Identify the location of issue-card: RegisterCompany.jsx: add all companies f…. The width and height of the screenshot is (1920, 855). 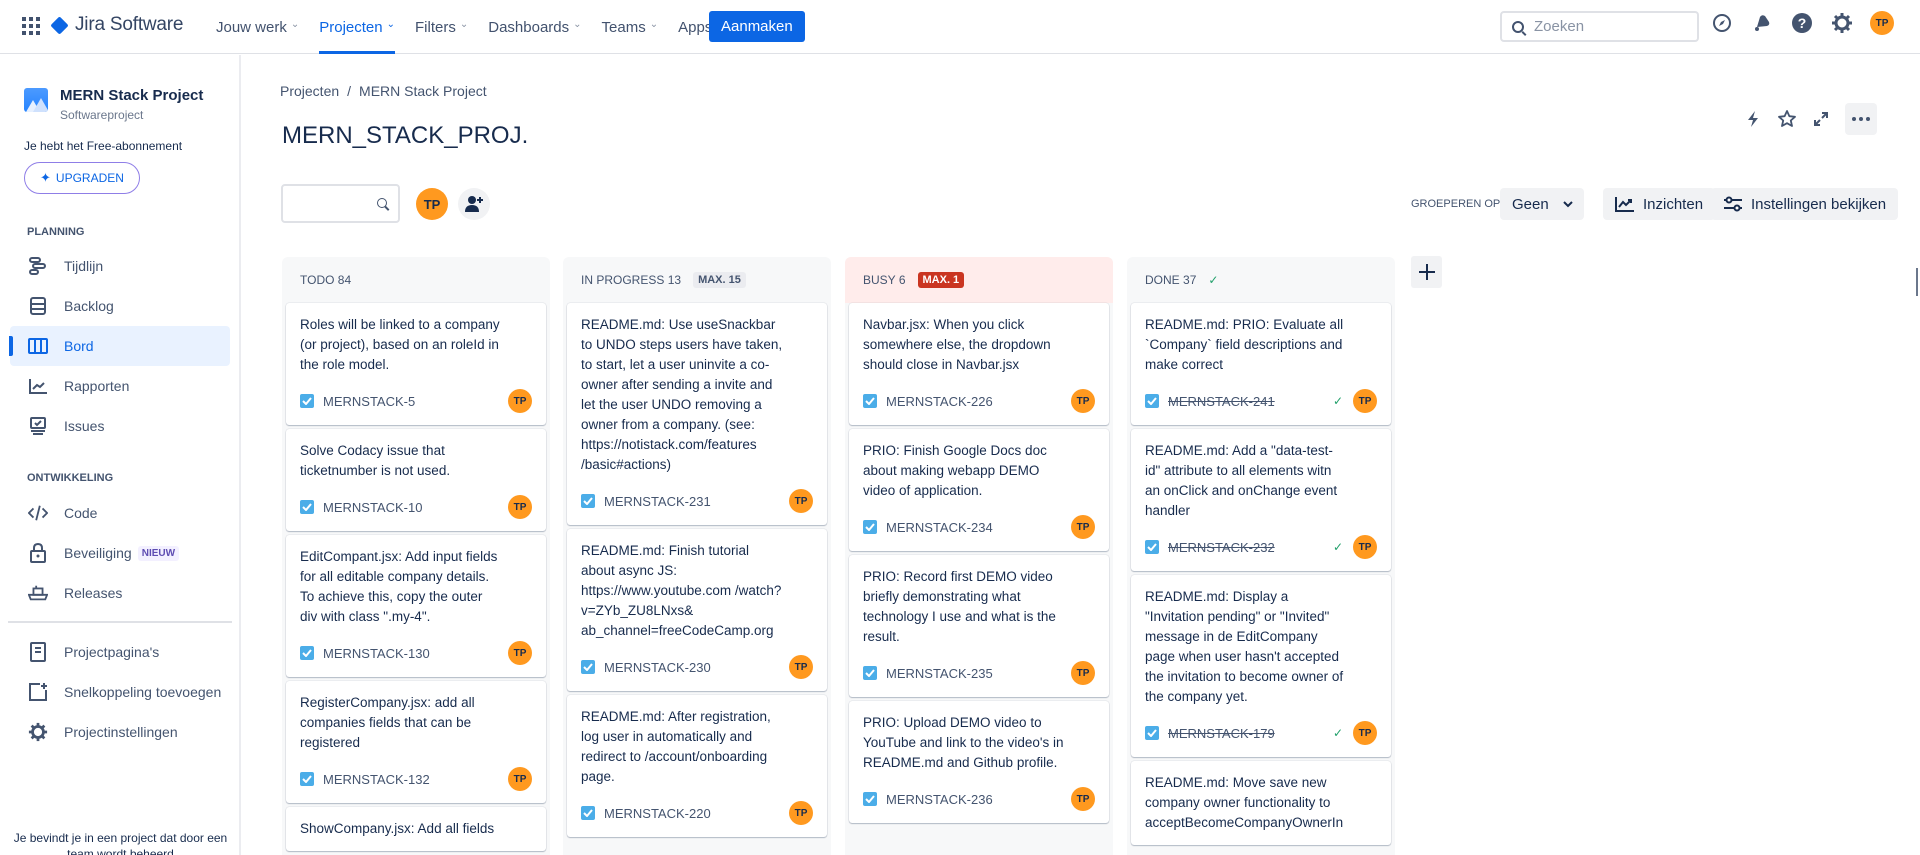
(416, 742).